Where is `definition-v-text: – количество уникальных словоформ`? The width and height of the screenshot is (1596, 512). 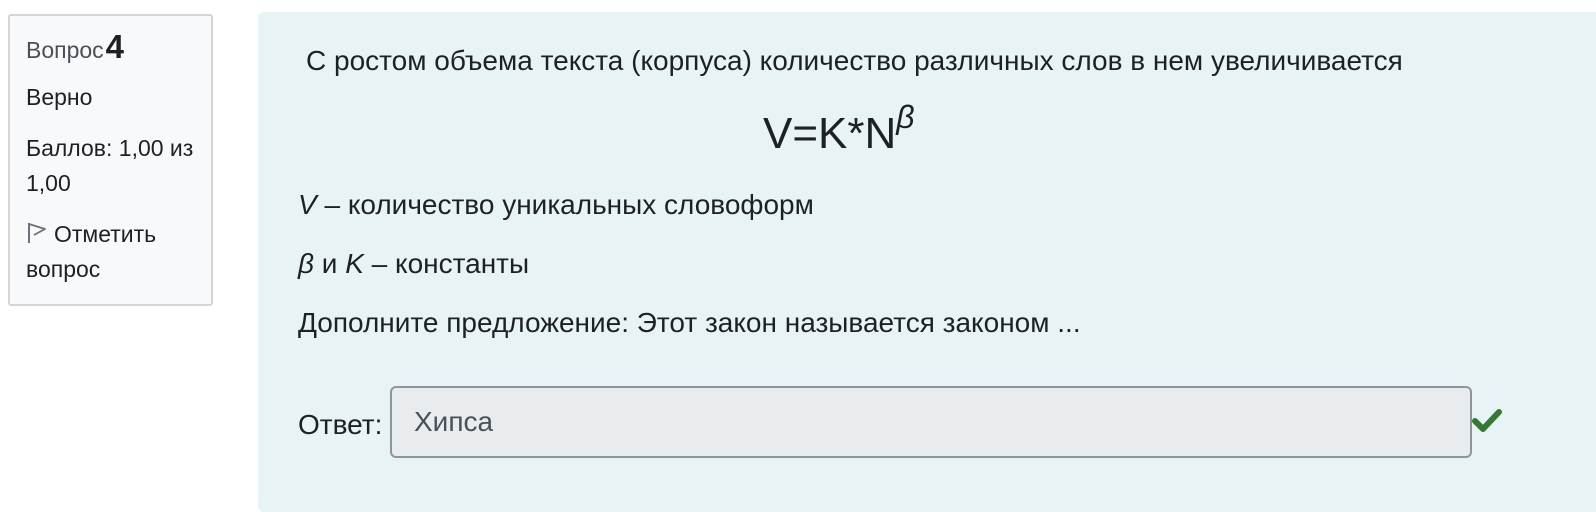
definition-v-text: – количество уникальных словоформ is located at coordinates (565, 204).